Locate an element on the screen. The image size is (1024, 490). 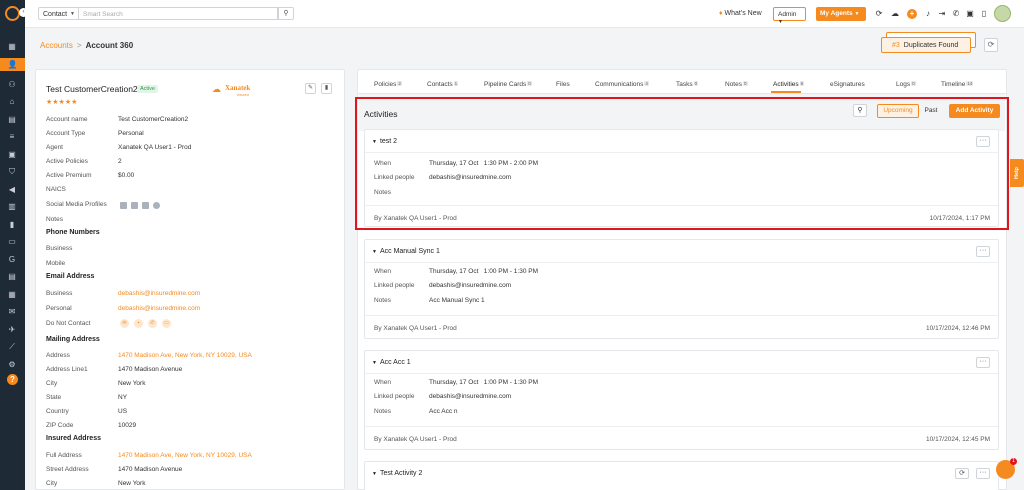
nav-notes-icon: ▤ is located at coordinates (12, 276).